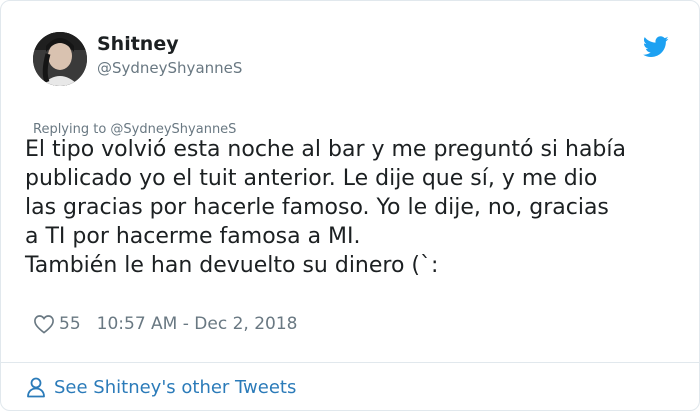 The width and height of the screenshot is (700, 411). Describe the element at coordinates (656, 47) in the screenshot. I see `twitter-bird-icon` at that location.